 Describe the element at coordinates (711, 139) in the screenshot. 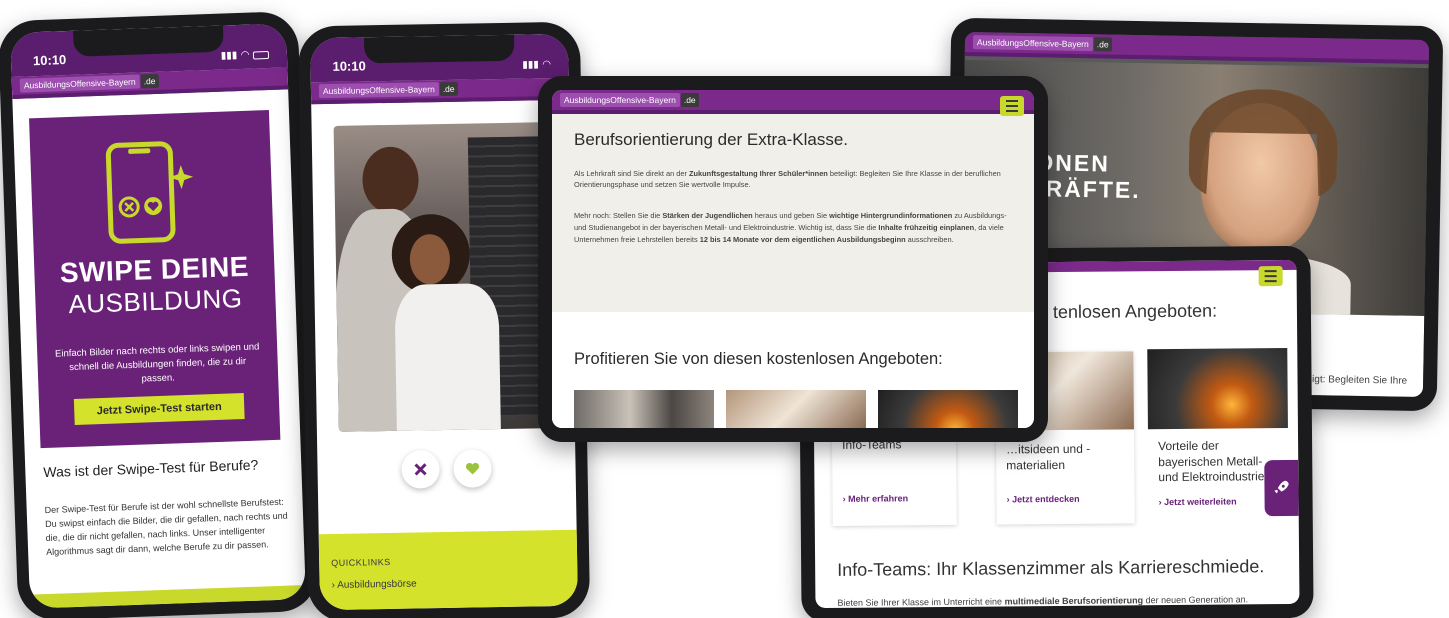

I see `page-headline: Berufsorientierung der Extra-Klasse.` at that location.